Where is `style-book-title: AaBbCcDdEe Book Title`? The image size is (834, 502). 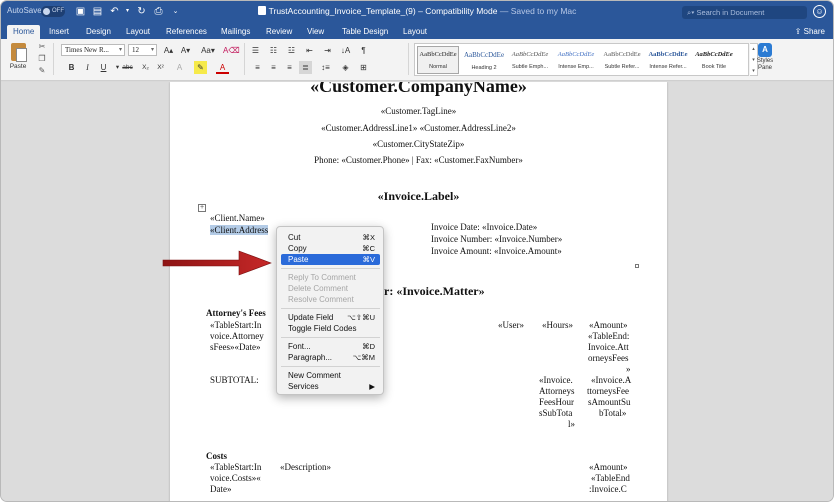
style-book-title: AaBbCcDdEe Book Title is located at coordinates (714, 60).